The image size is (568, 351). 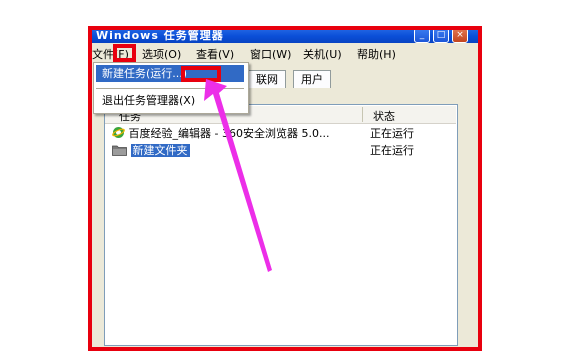 I want to click on pointer-arrow, so click(x=238, y=175).